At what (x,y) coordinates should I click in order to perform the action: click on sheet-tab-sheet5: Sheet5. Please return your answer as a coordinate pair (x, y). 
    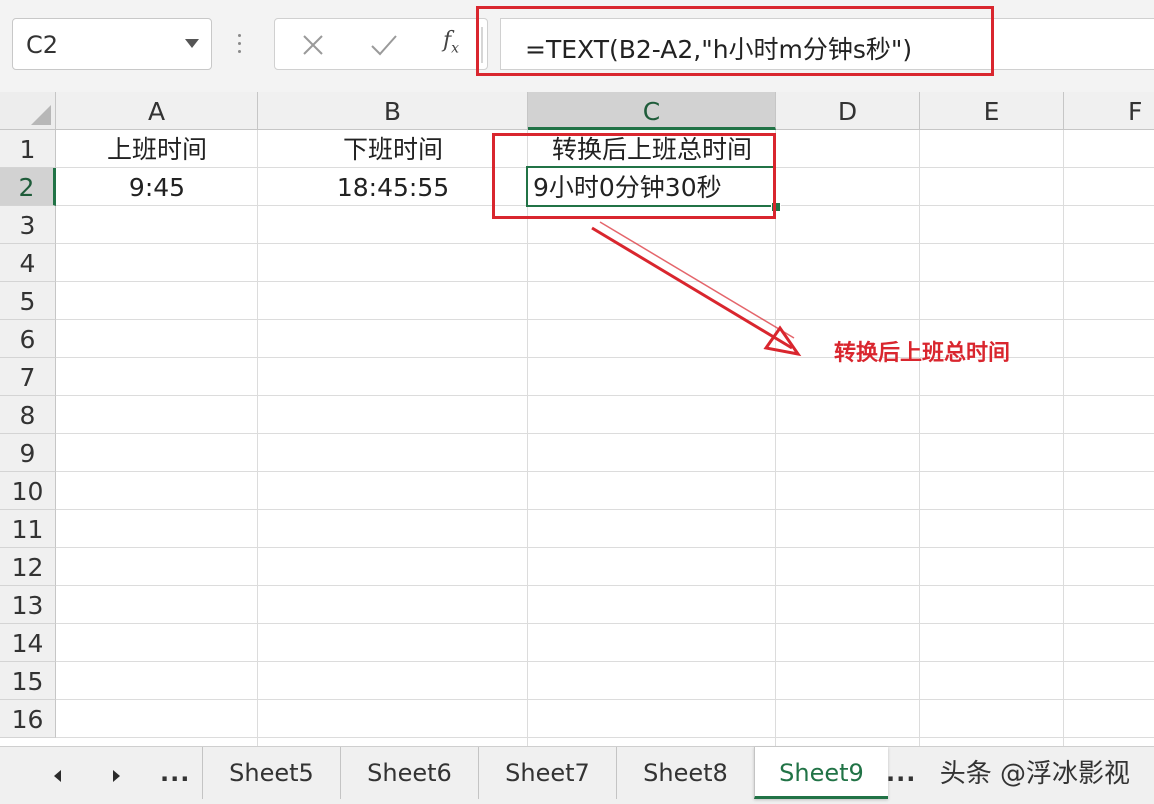
    Looking at the image, I should click on (271, 773).